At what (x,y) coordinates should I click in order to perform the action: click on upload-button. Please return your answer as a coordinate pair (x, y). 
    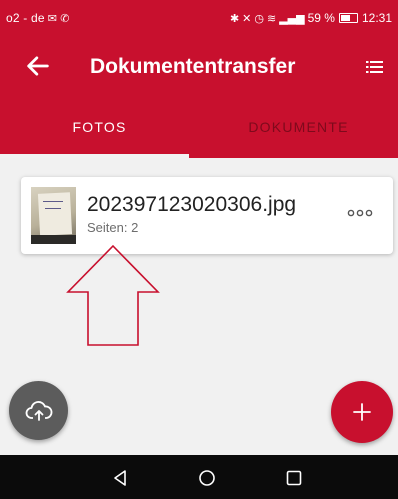
    Looking at the image, I should click on (38, 410).